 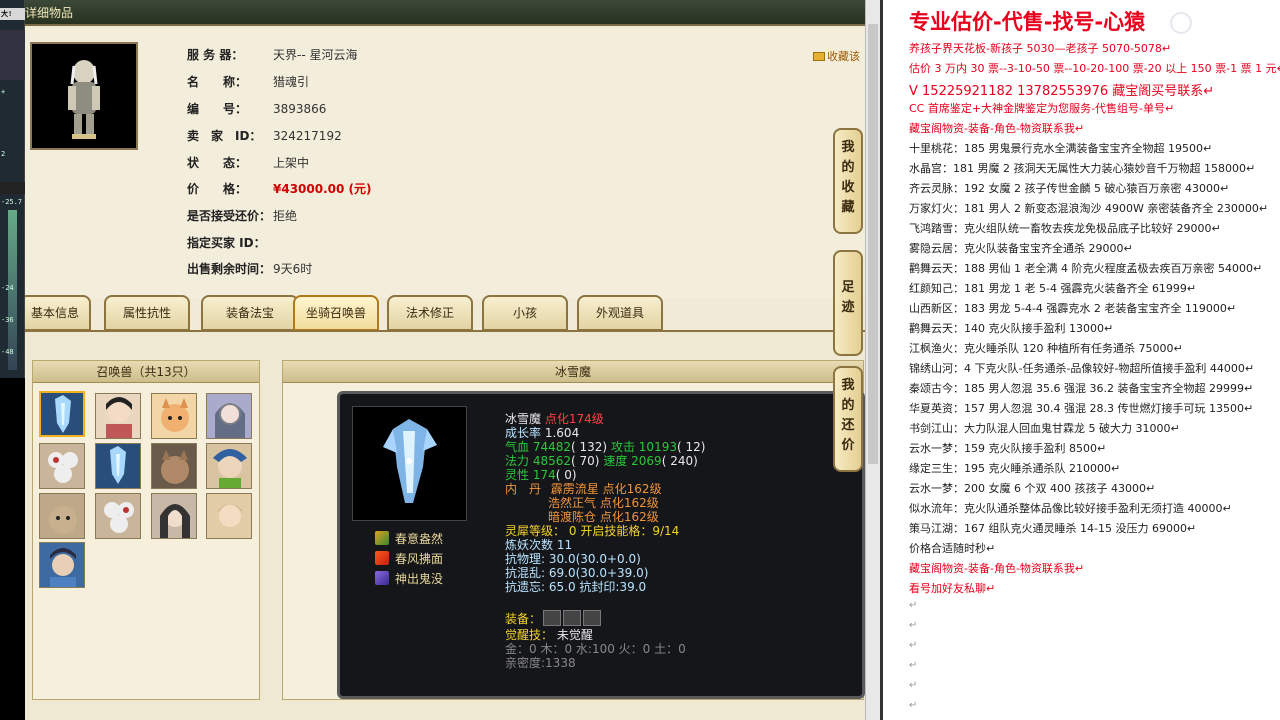 What do you see at coordinates (1008, 448) in the screenshot?
I see `doc-line: 云水一梦：159 克火队接手盈利 8500↵` at bounding box center [1008, 448].